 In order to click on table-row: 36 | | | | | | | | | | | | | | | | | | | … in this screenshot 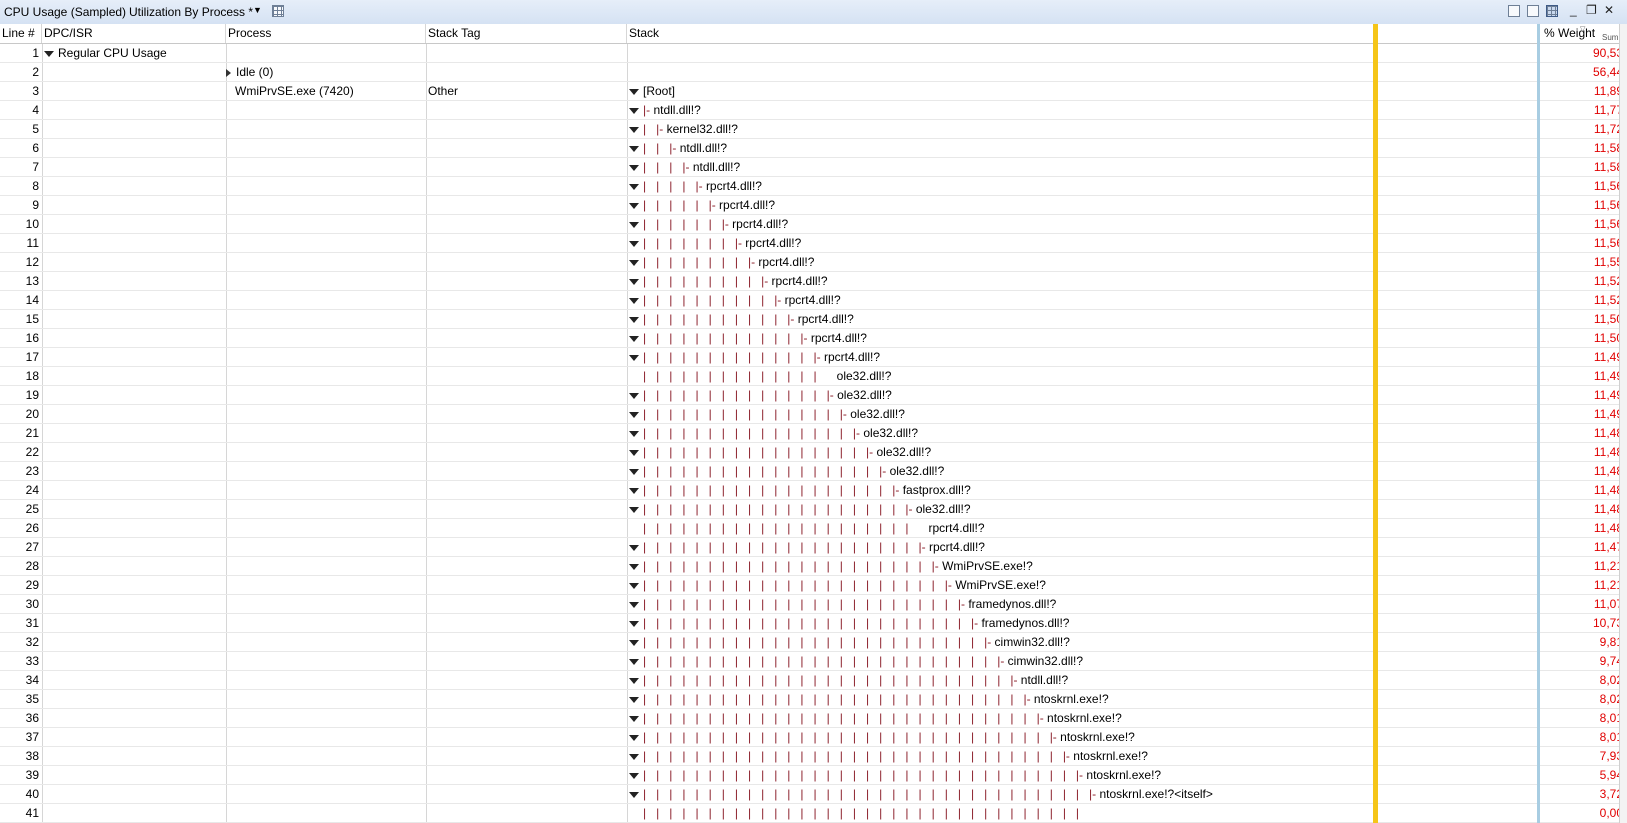, I will do `click(813, 718)`.